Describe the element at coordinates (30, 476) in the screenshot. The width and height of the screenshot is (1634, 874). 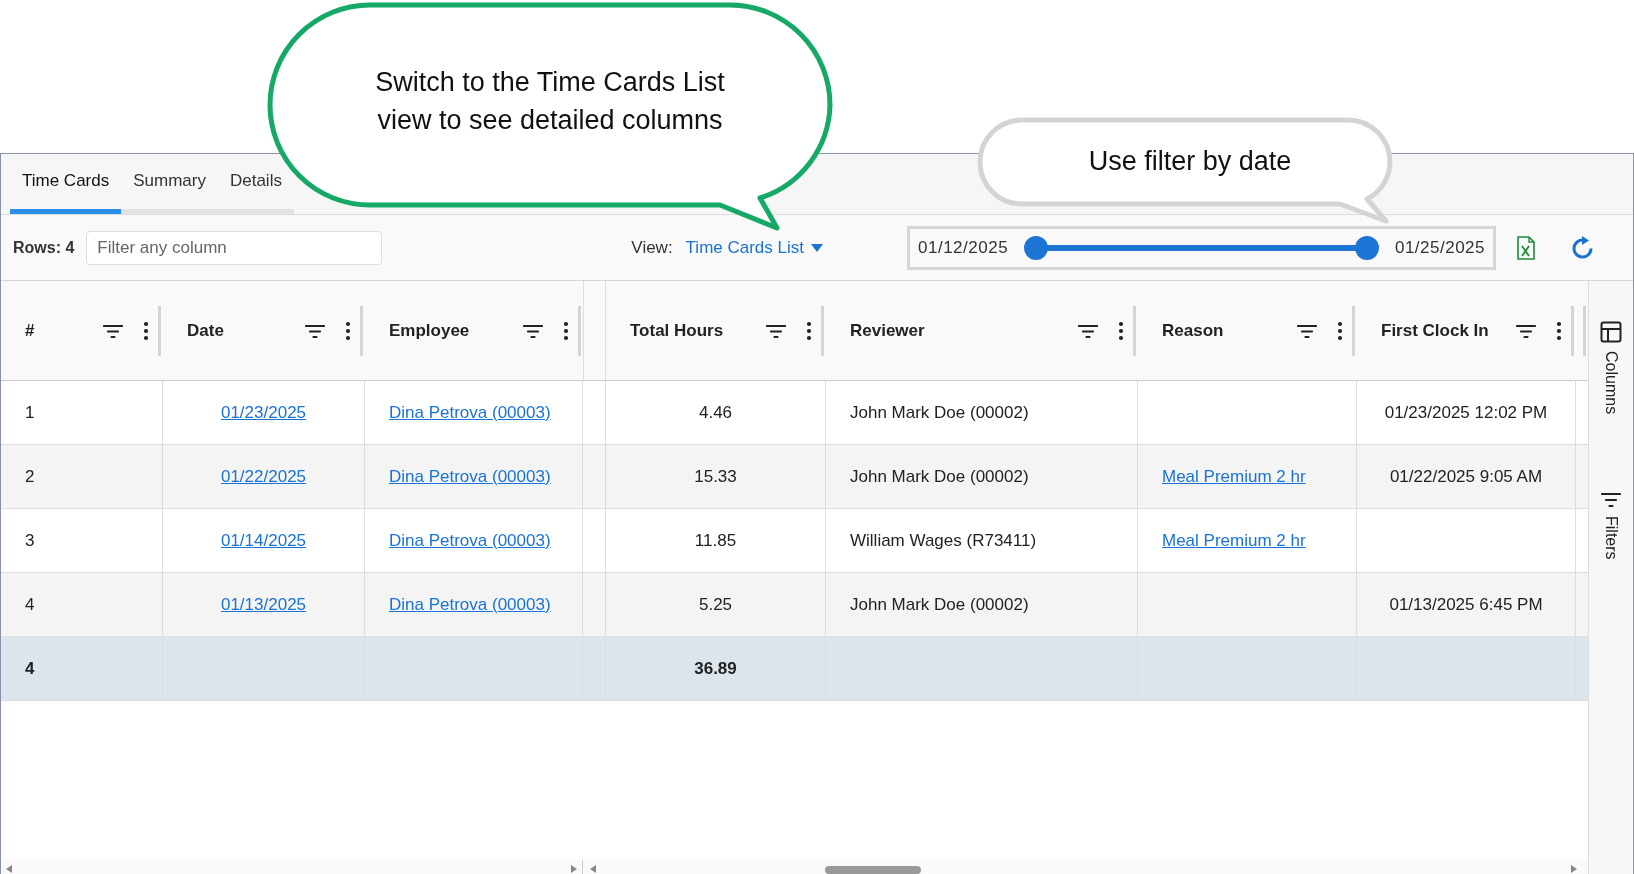
I see `table-cell: 2` at that location.